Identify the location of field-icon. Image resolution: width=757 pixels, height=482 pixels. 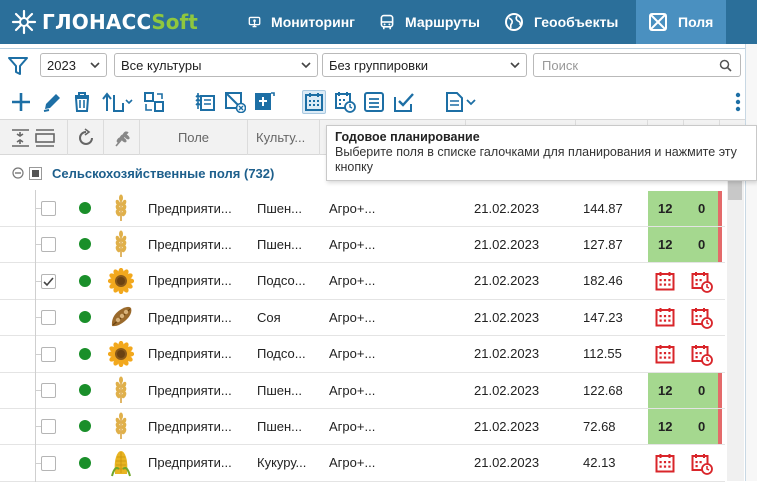
(658, 22).